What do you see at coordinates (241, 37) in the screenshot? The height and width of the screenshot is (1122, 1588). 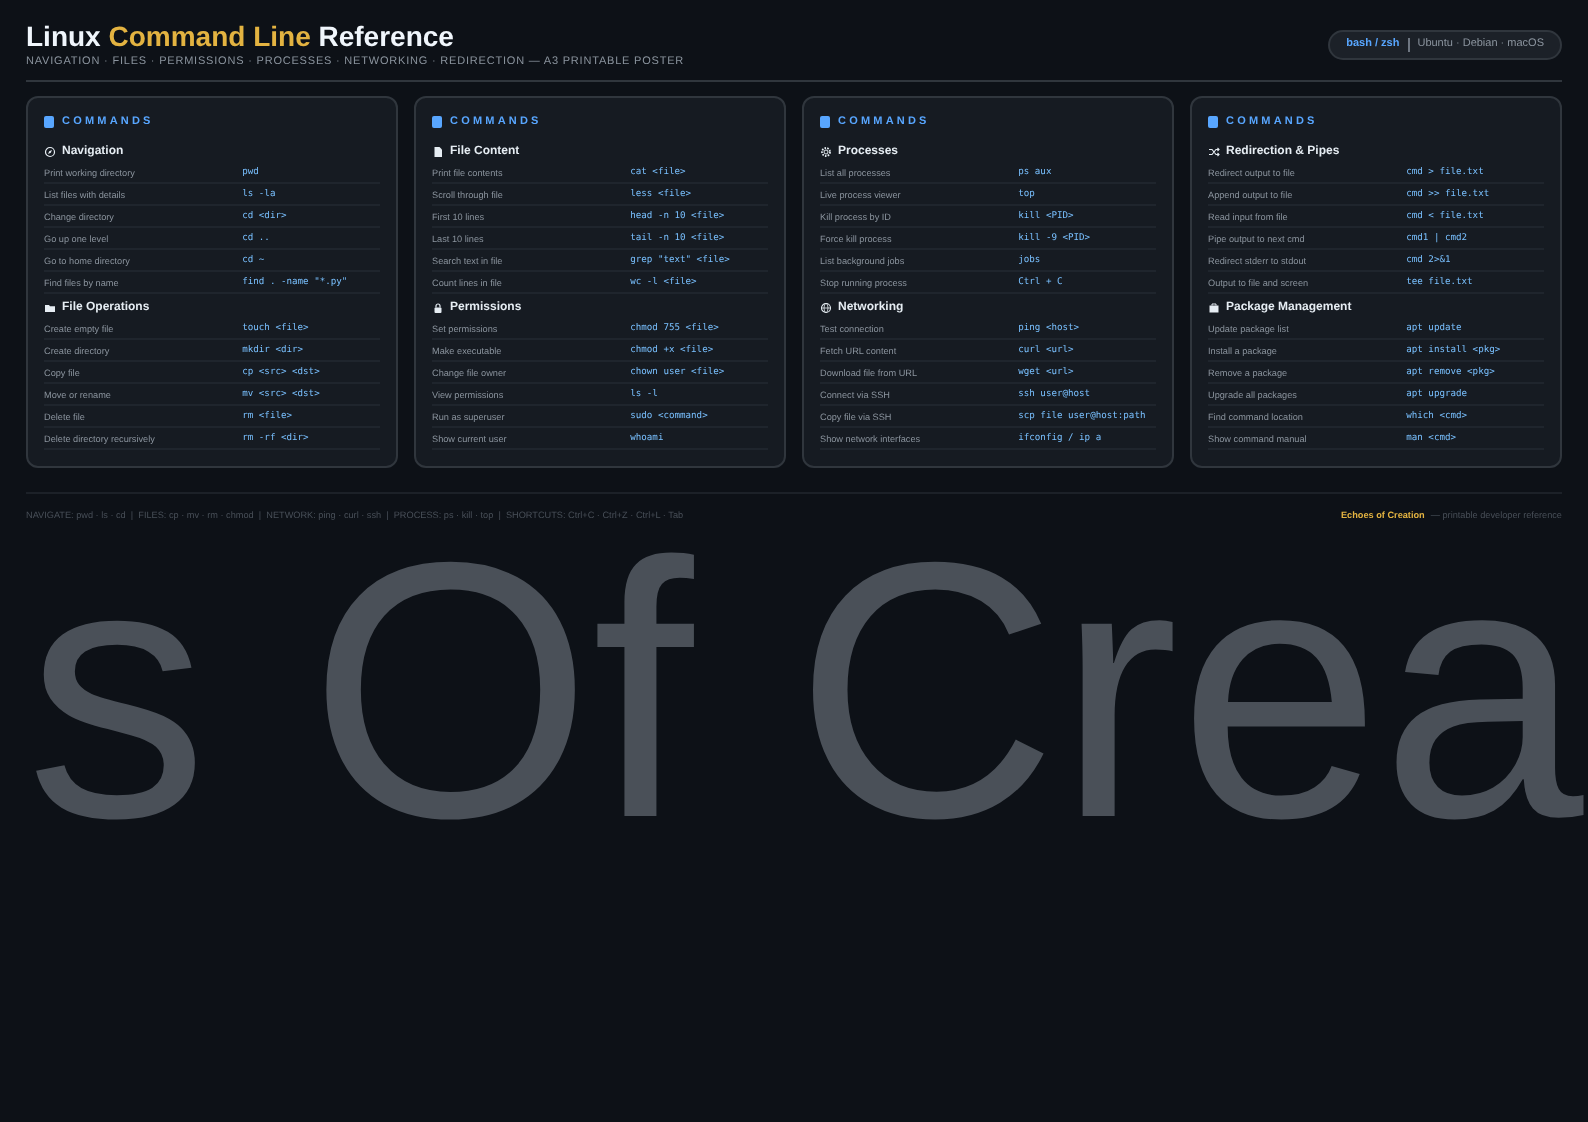 I see `poster-title: Linux Command Line Reference` at bounding box center [241, 37].